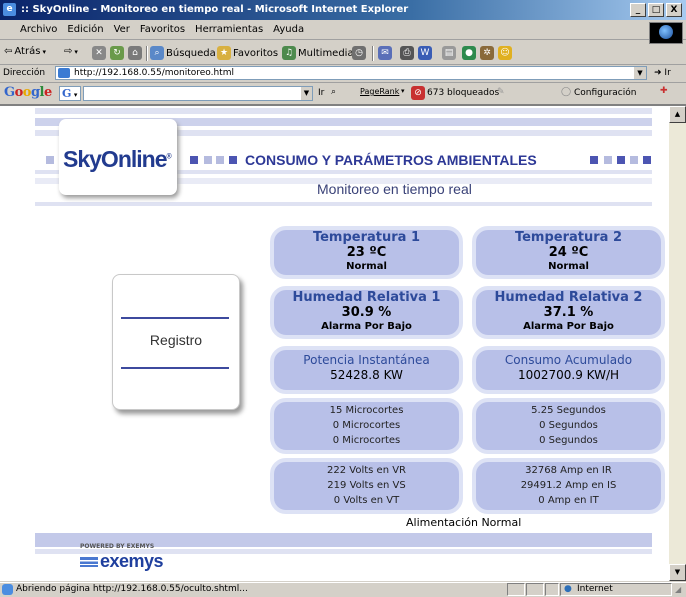 The image size is (686, 597). Describe the element at coordinates (677, 343) in the screenshot. I see `vertical-scrollbar: ▲ ▼` at that location.